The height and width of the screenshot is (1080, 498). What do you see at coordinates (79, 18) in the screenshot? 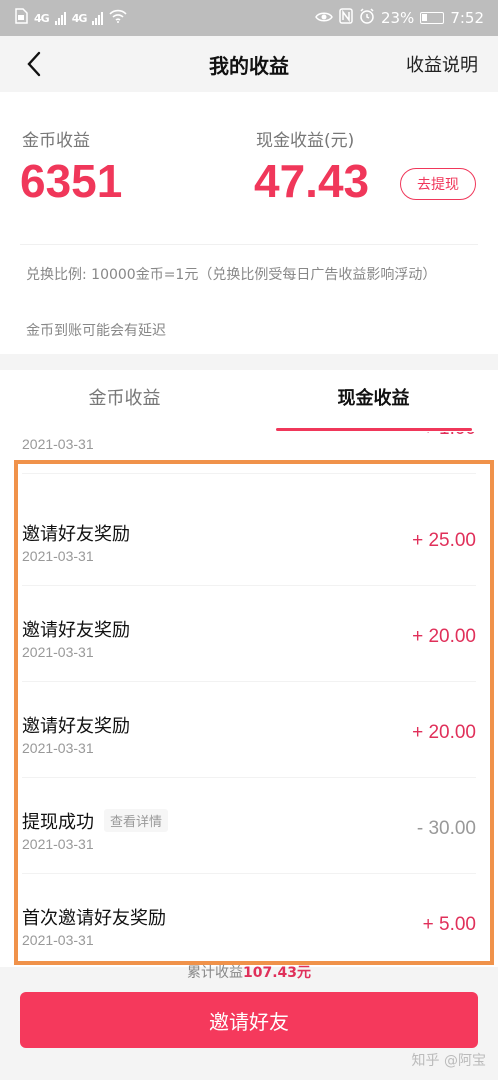
I see `signal-2-label: 4G` at bounding box center [79, 18].